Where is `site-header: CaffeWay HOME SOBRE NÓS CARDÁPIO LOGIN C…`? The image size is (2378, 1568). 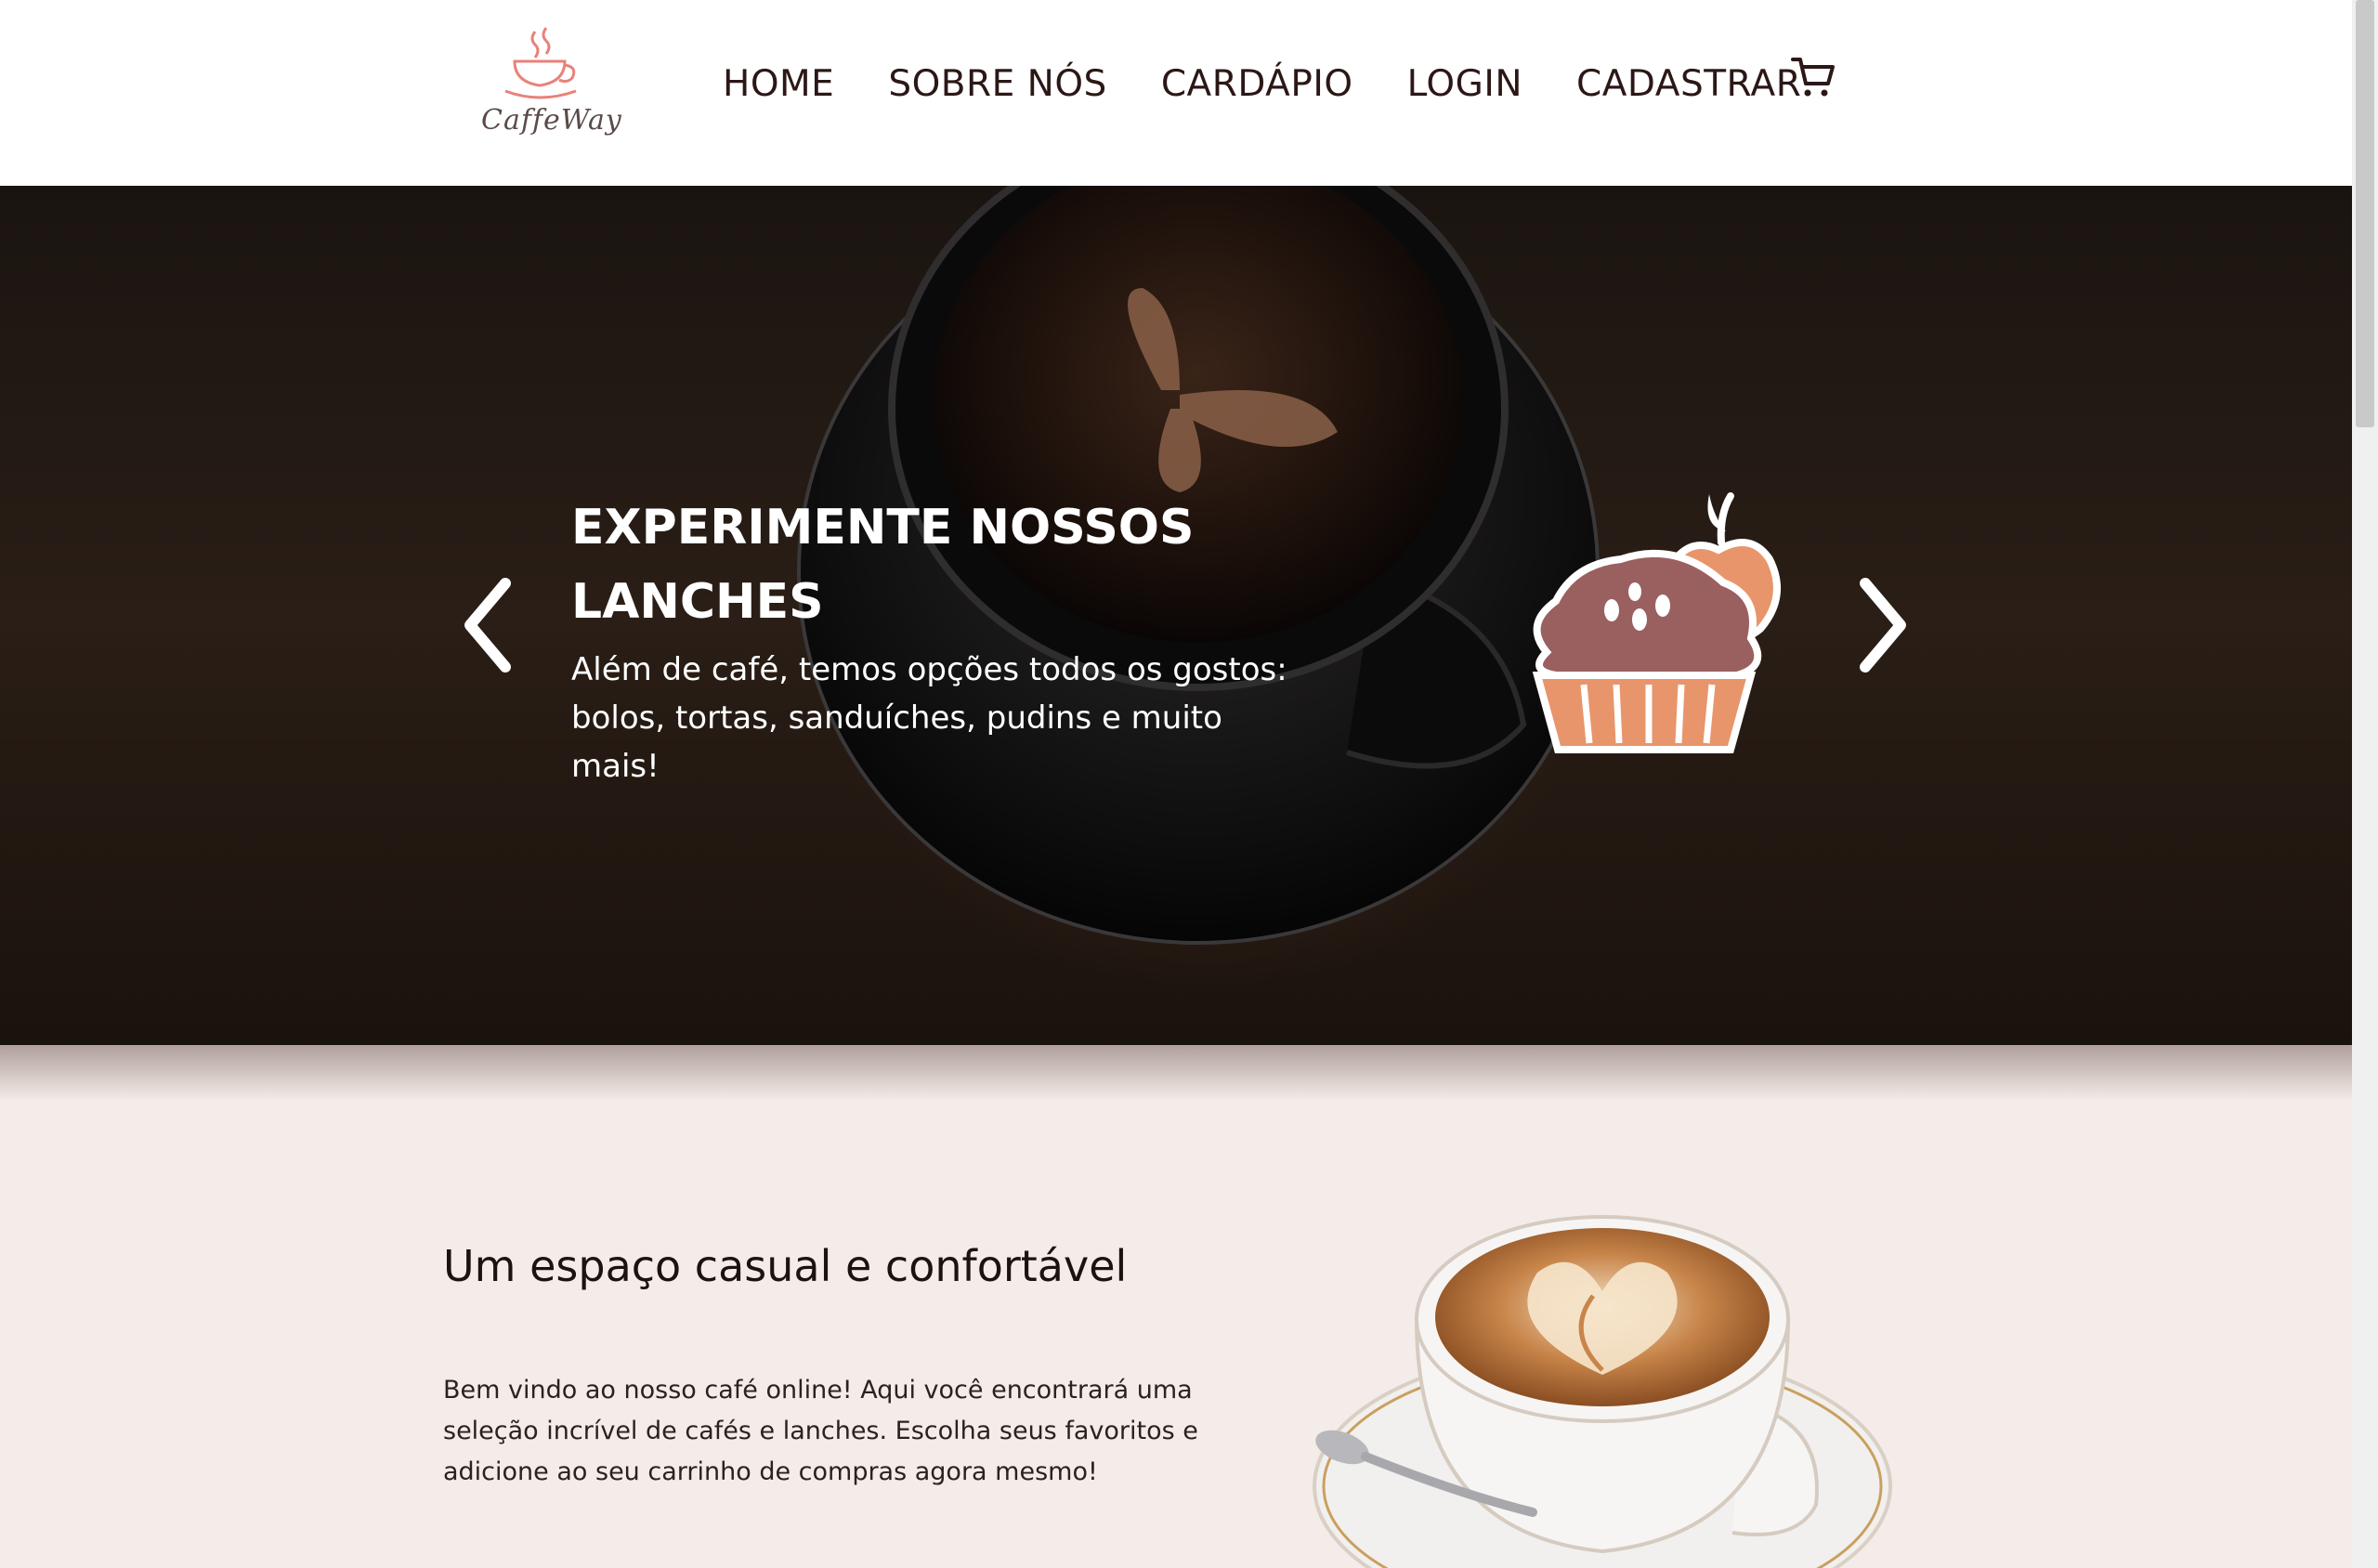
site-header: CaffeWay HOME SOBRE NÓS CARDÁPIO LOGIN C… is located at coordinates (1176, 93).